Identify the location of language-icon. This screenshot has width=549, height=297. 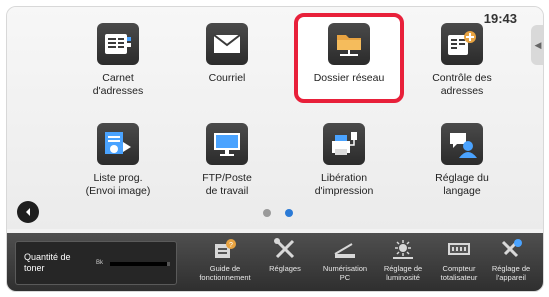
(462, 144).